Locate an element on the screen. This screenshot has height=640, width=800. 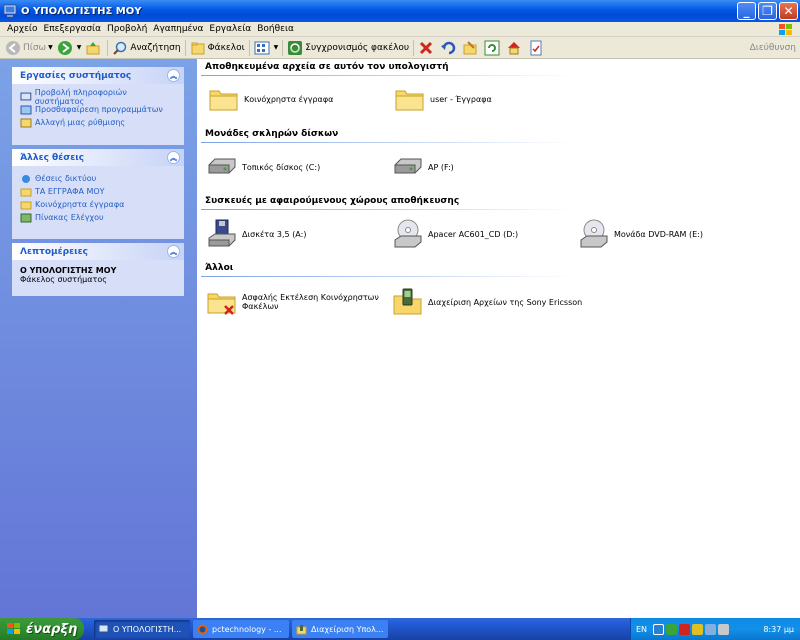
menu-edit: Επεξεργασία is located at coordinates (73, 29).